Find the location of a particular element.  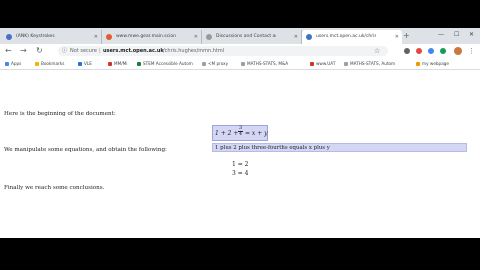

new-tab-icon: + is located at coordinates (406, 36).